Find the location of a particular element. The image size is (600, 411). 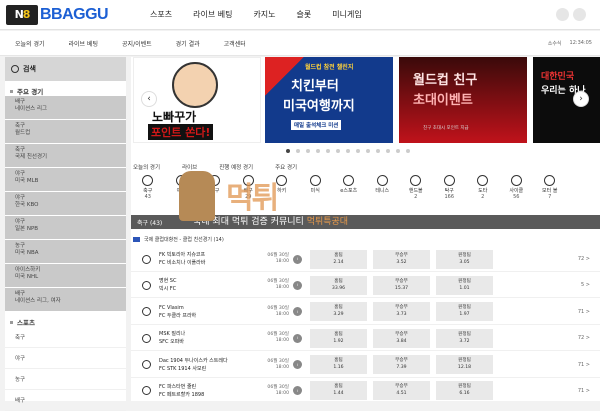

sport-filter-item: 농구 is located at coordinates (215, 189).